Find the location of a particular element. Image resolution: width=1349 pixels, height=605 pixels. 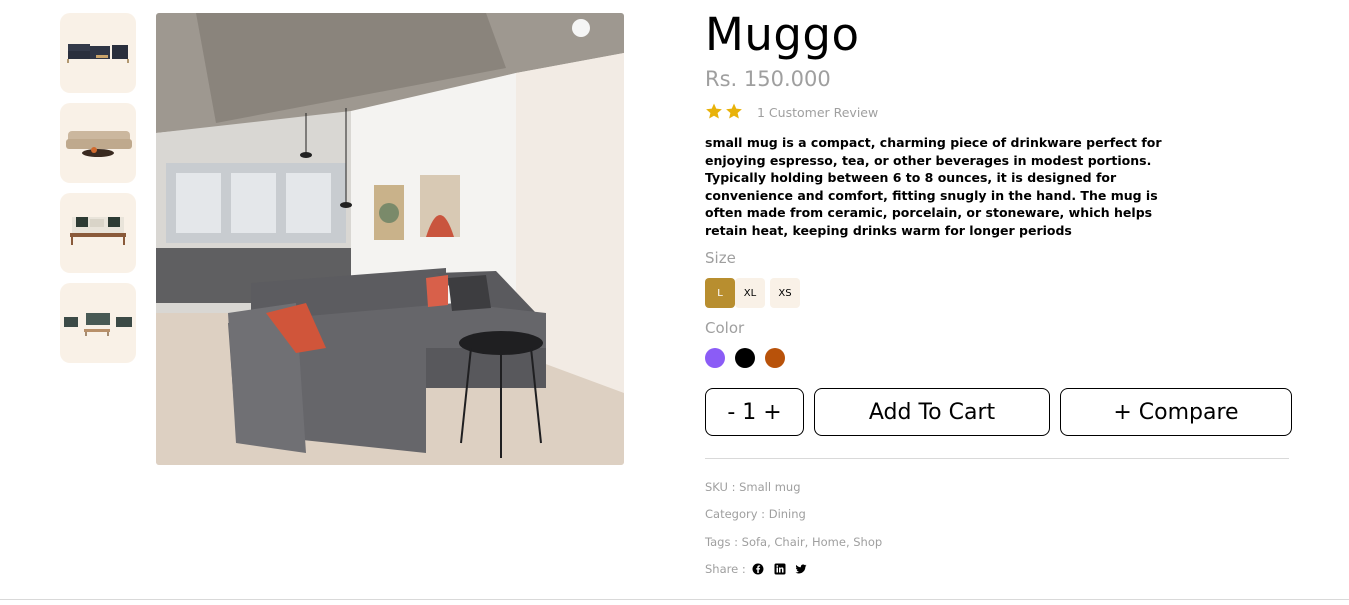

size-option-xl: XL is located at coordinates (750, 293).